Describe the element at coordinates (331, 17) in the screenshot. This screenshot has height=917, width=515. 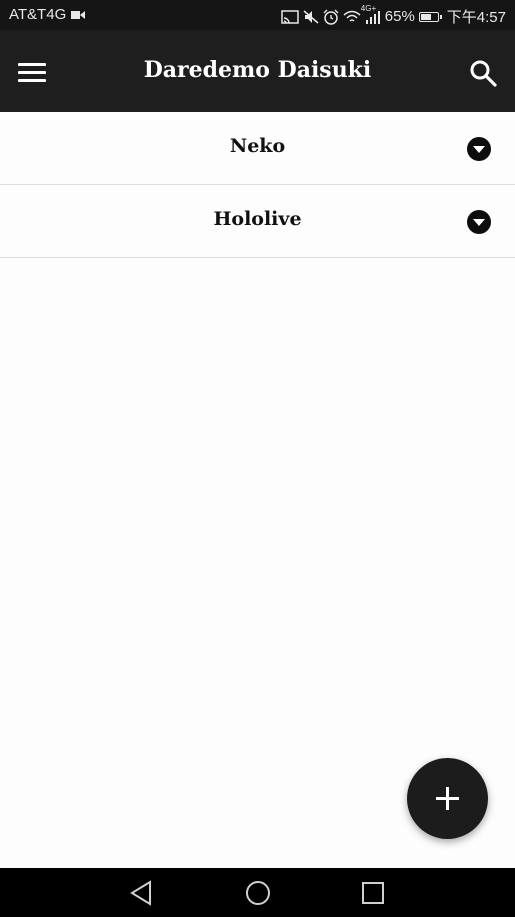
I see `alarm-icon` at that location.